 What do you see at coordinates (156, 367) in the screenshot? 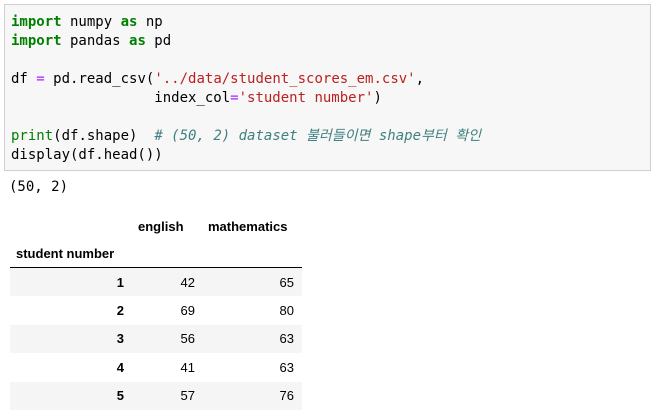
I see `table-row: 4 41 63` at bounding box center [156, 367].